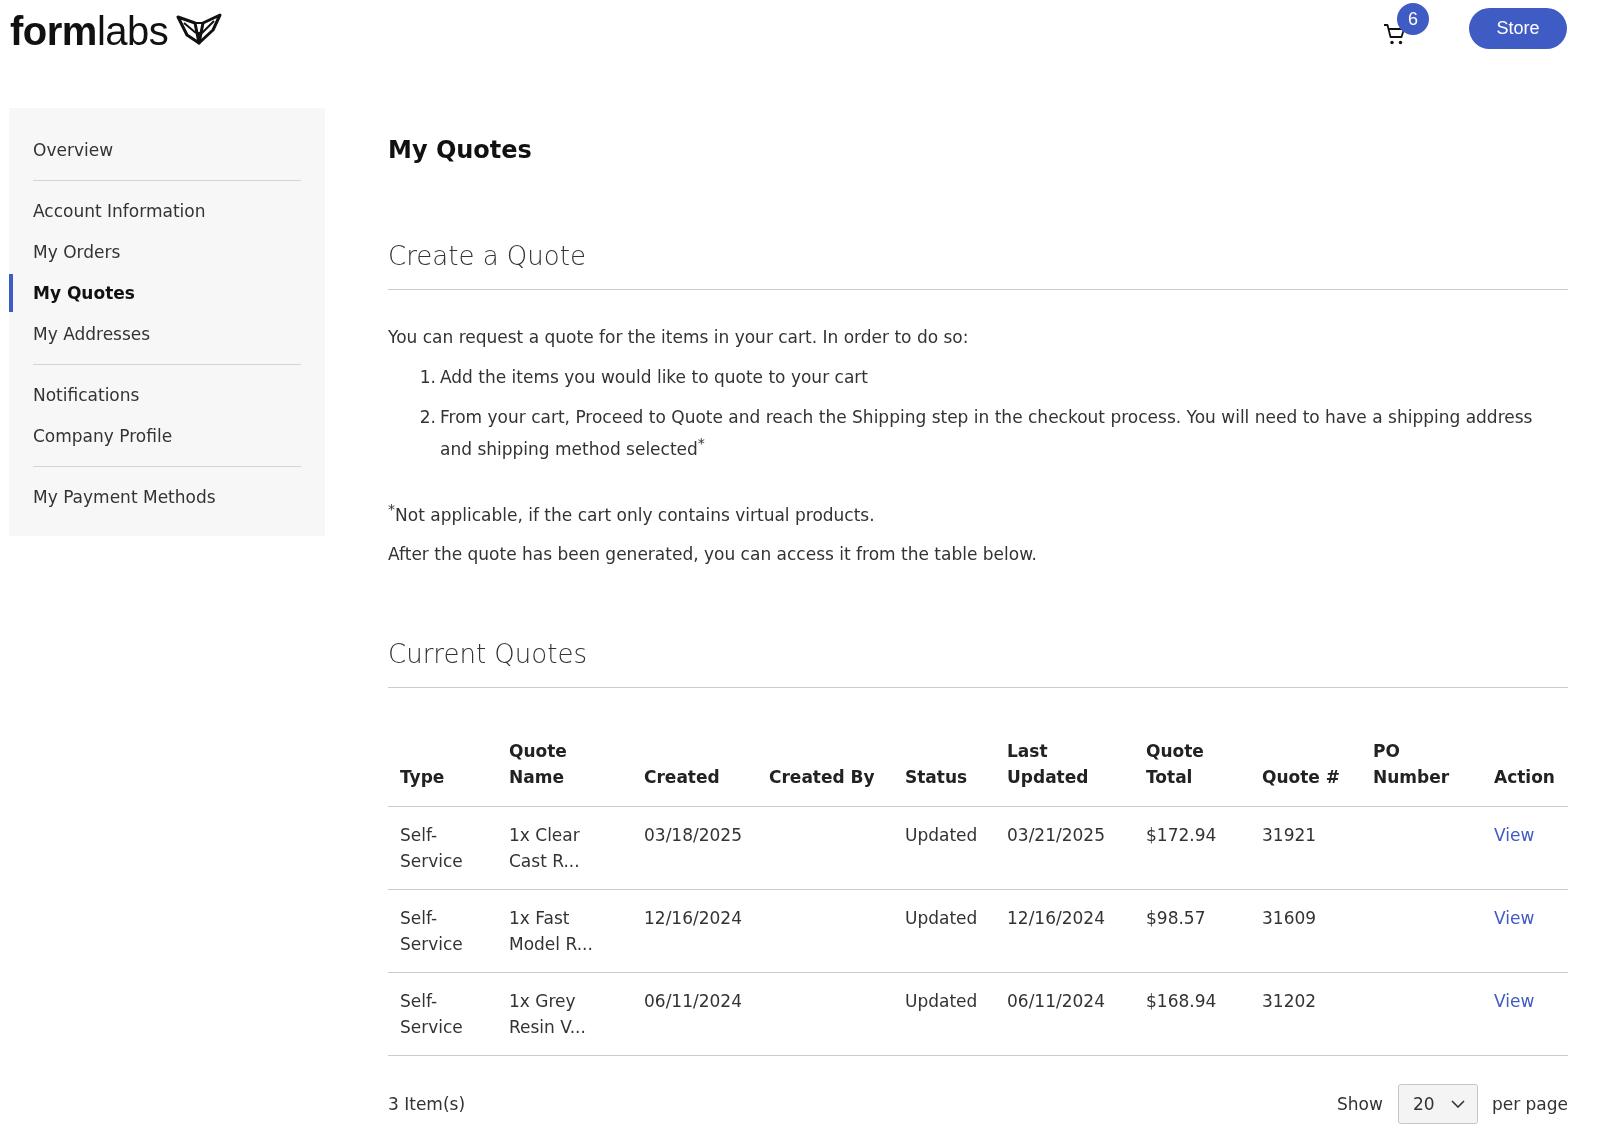 The height and width of the screenshot is (1126, 1600). What do you see at coordinates (1305, 848) in the screenshot?
I see `table-cell: 31921` at bounding box center [1305, 848].